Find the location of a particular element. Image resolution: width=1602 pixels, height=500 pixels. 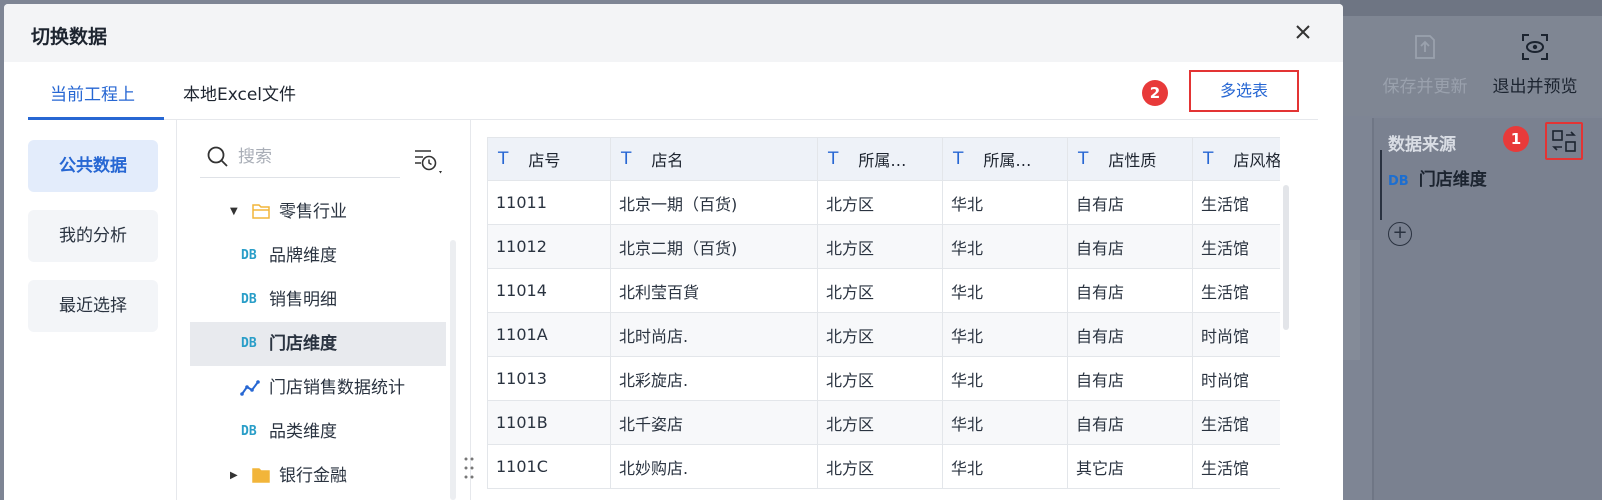

tree-item-store-dimension: DB 门店维度 is located at coordinates (318, 344).